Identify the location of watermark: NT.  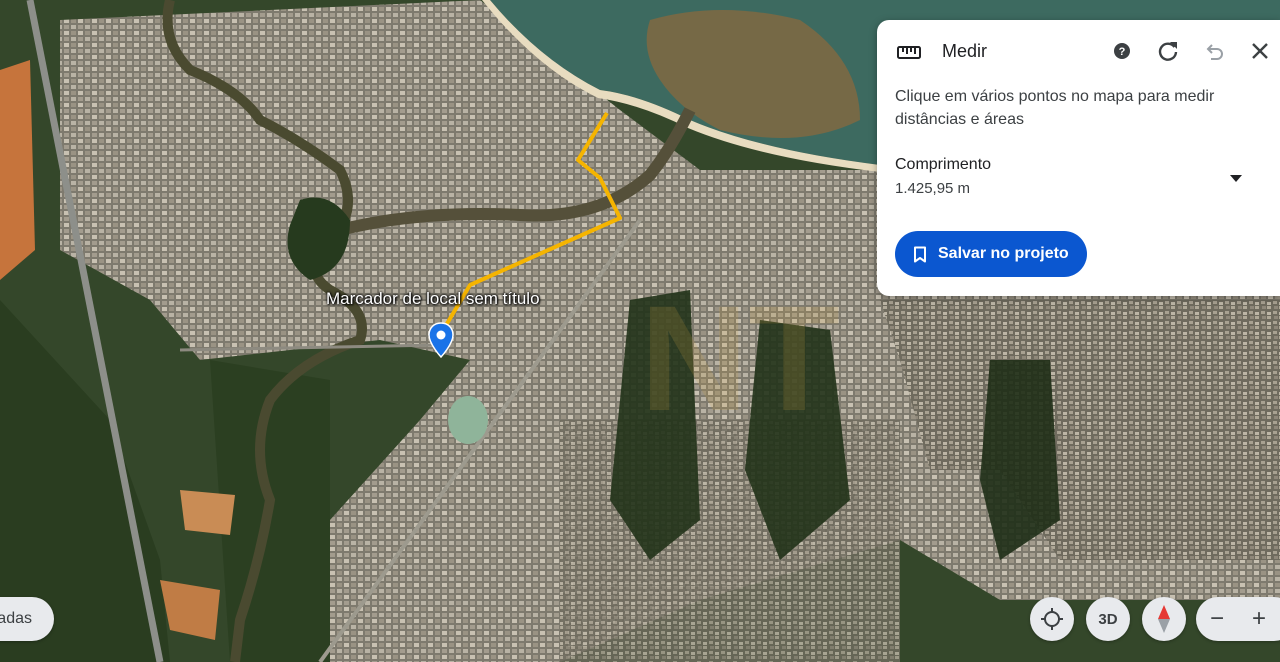
(740, 358).